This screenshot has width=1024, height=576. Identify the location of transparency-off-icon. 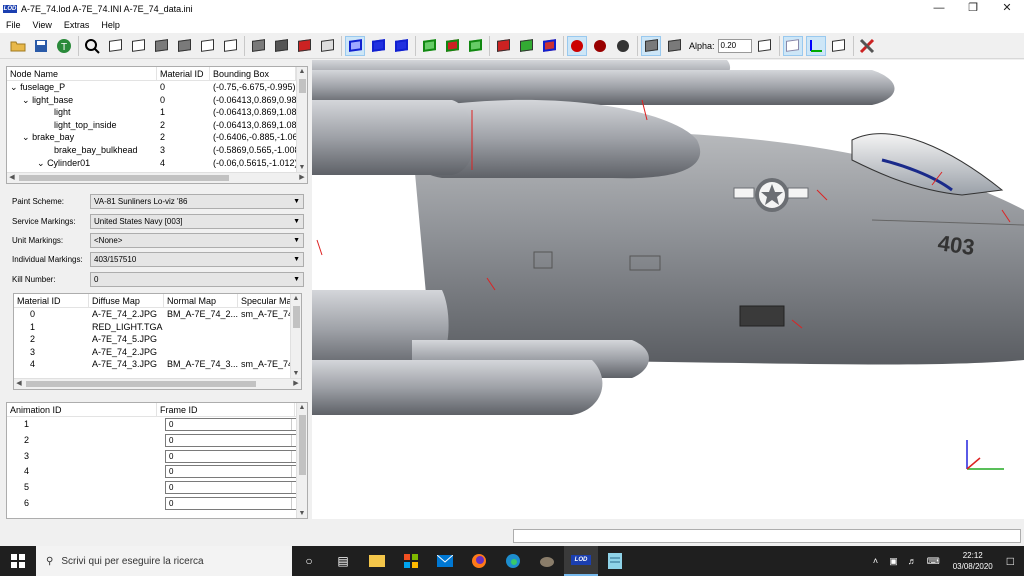
(674, 46).